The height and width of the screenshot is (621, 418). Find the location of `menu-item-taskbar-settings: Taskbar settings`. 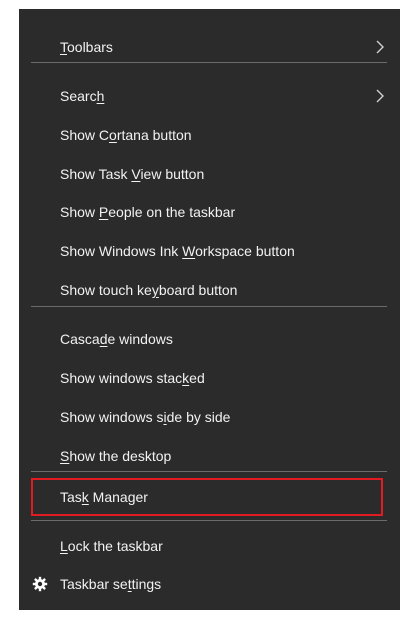

menu-item-taskbar-settings: Taskbar settings is located at coordinates (209, 584).